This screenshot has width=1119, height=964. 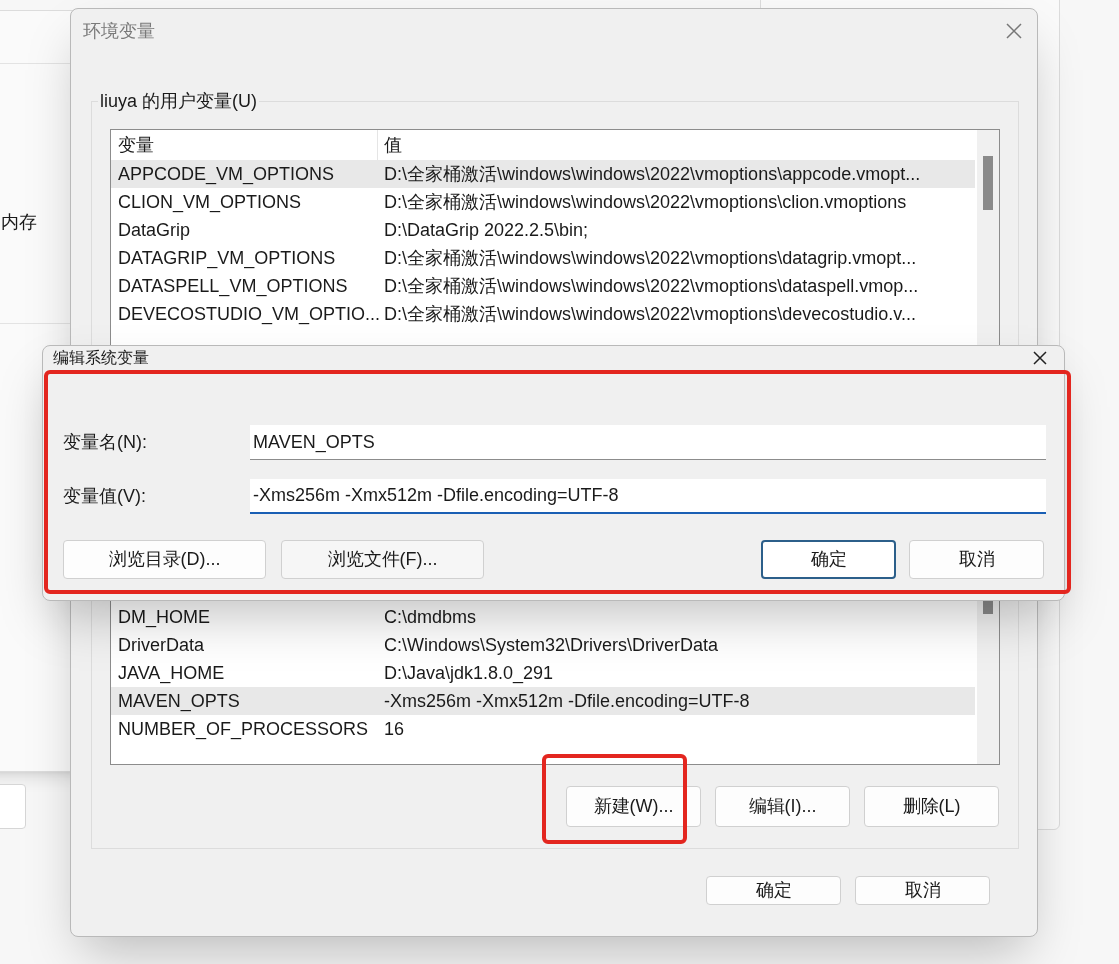 I want to click on dialog-title: 编辑系统变量, so click(x=101, y=358).